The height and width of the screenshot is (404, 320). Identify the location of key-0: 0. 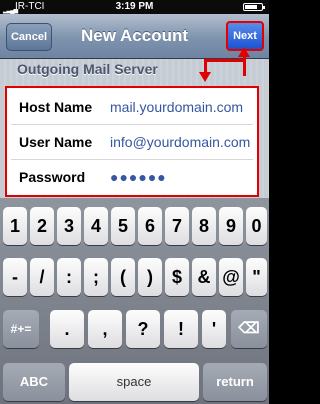
(256, 226).